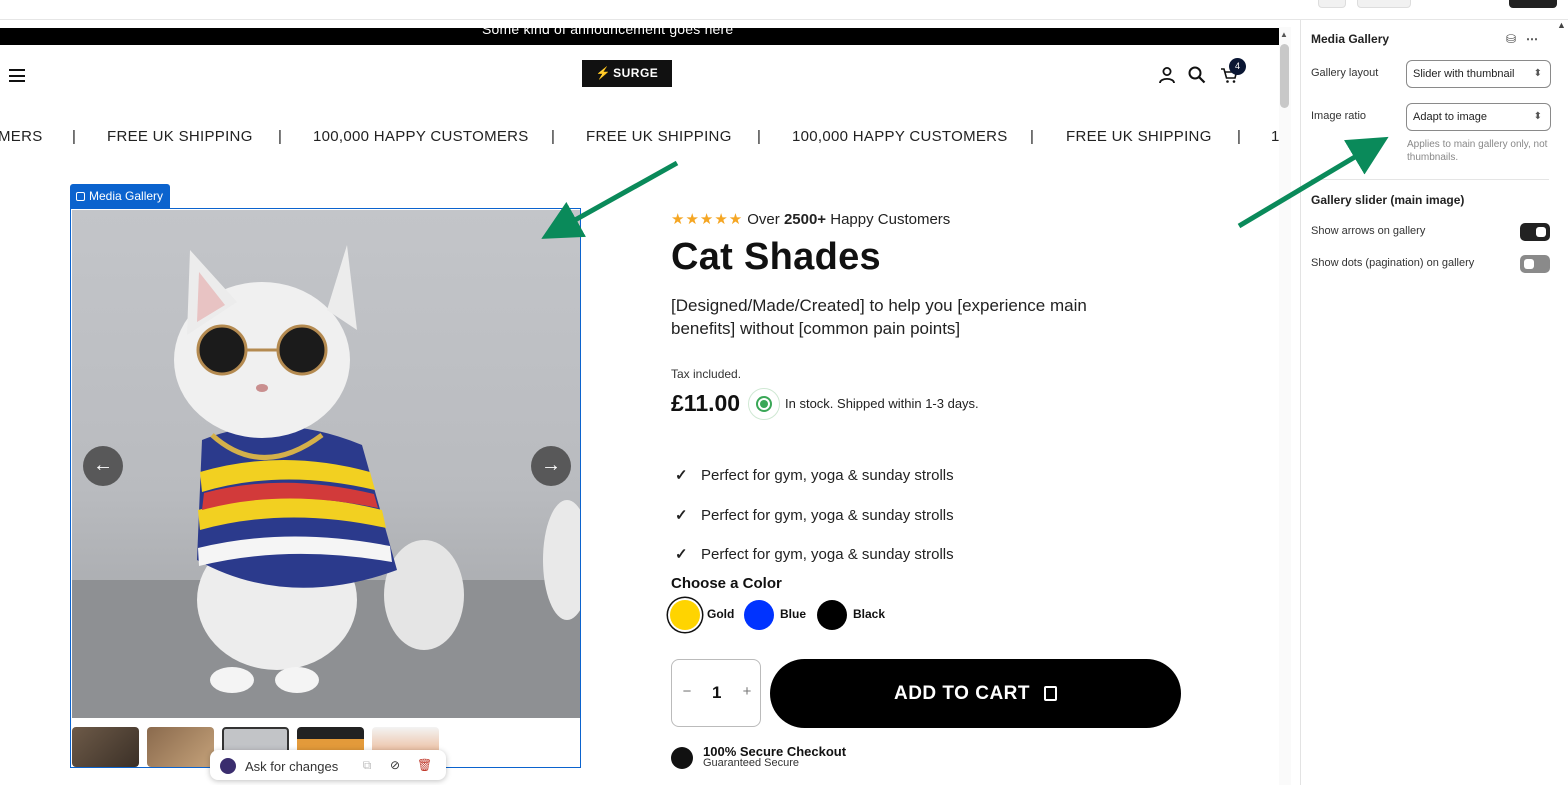 The width and height of the screenshot is (1568, 785). I want to click on ask-for-changes-bar: Ask for changes ⧉ ⊘ 🗑, so click(328, 765).